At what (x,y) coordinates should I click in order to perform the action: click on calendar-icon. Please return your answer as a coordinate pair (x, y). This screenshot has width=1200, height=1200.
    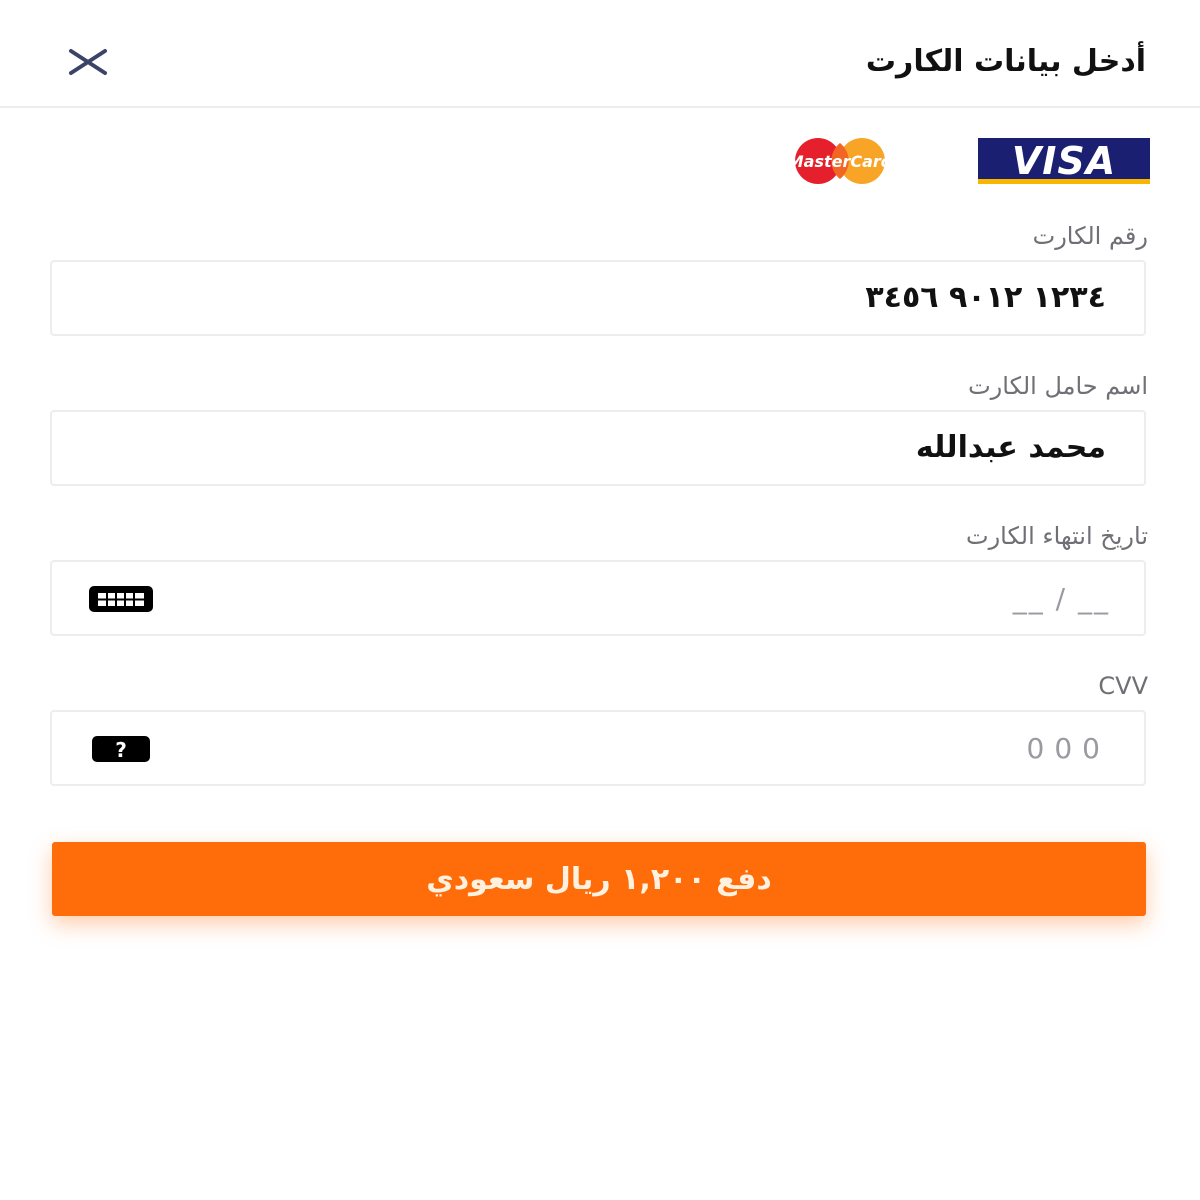
    Looking at the image, I should click on (121, 599).